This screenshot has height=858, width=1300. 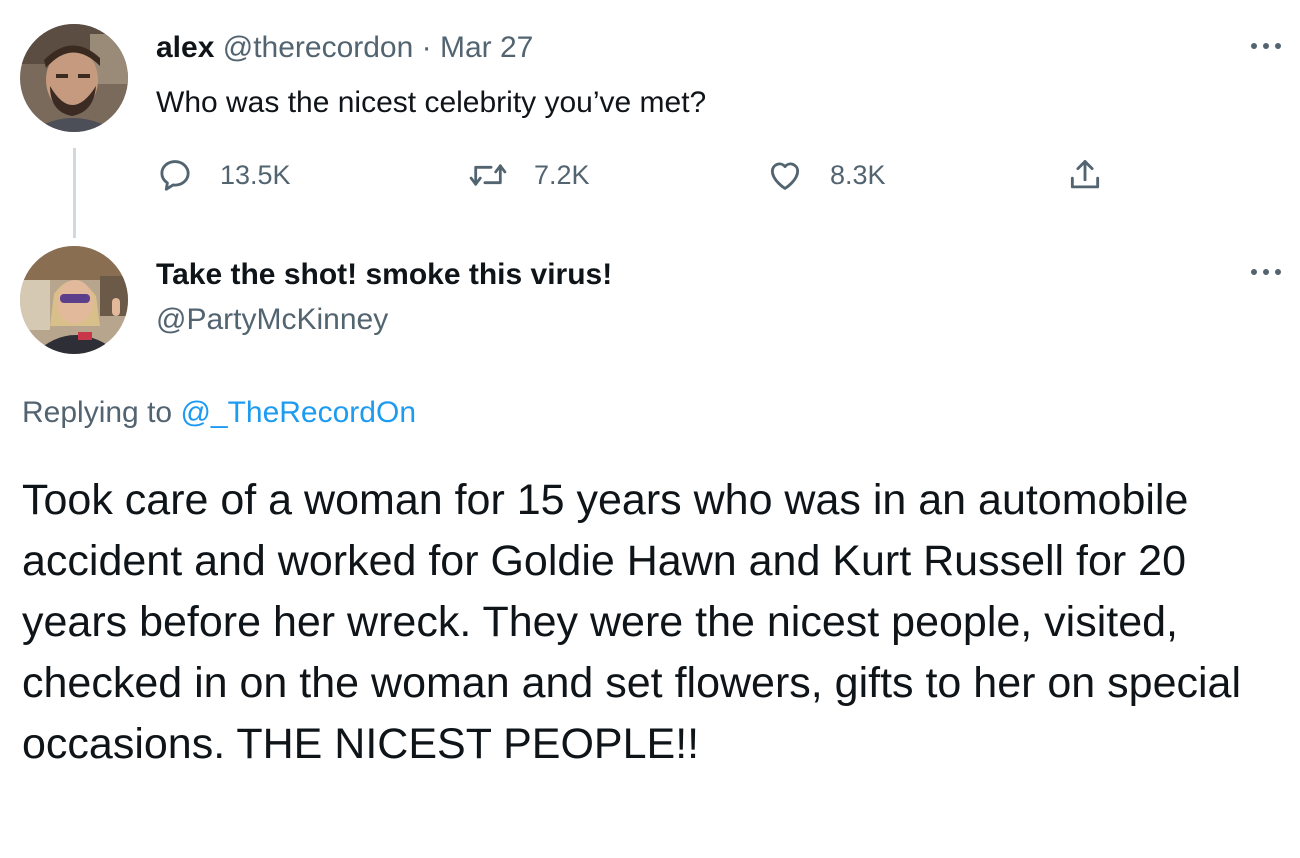 I want to click on heart-icon, so click(x=785, y=176).